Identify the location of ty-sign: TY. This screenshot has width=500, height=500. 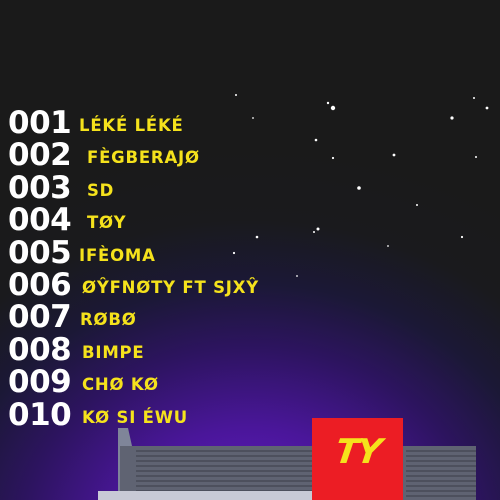
(357, 459).